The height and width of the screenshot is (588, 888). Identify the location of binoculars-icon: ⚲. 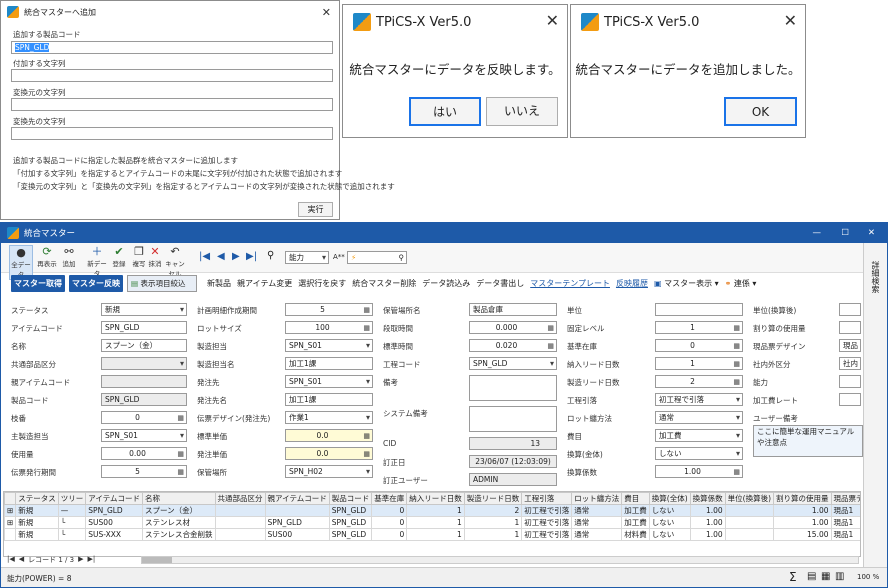
(270, 255).